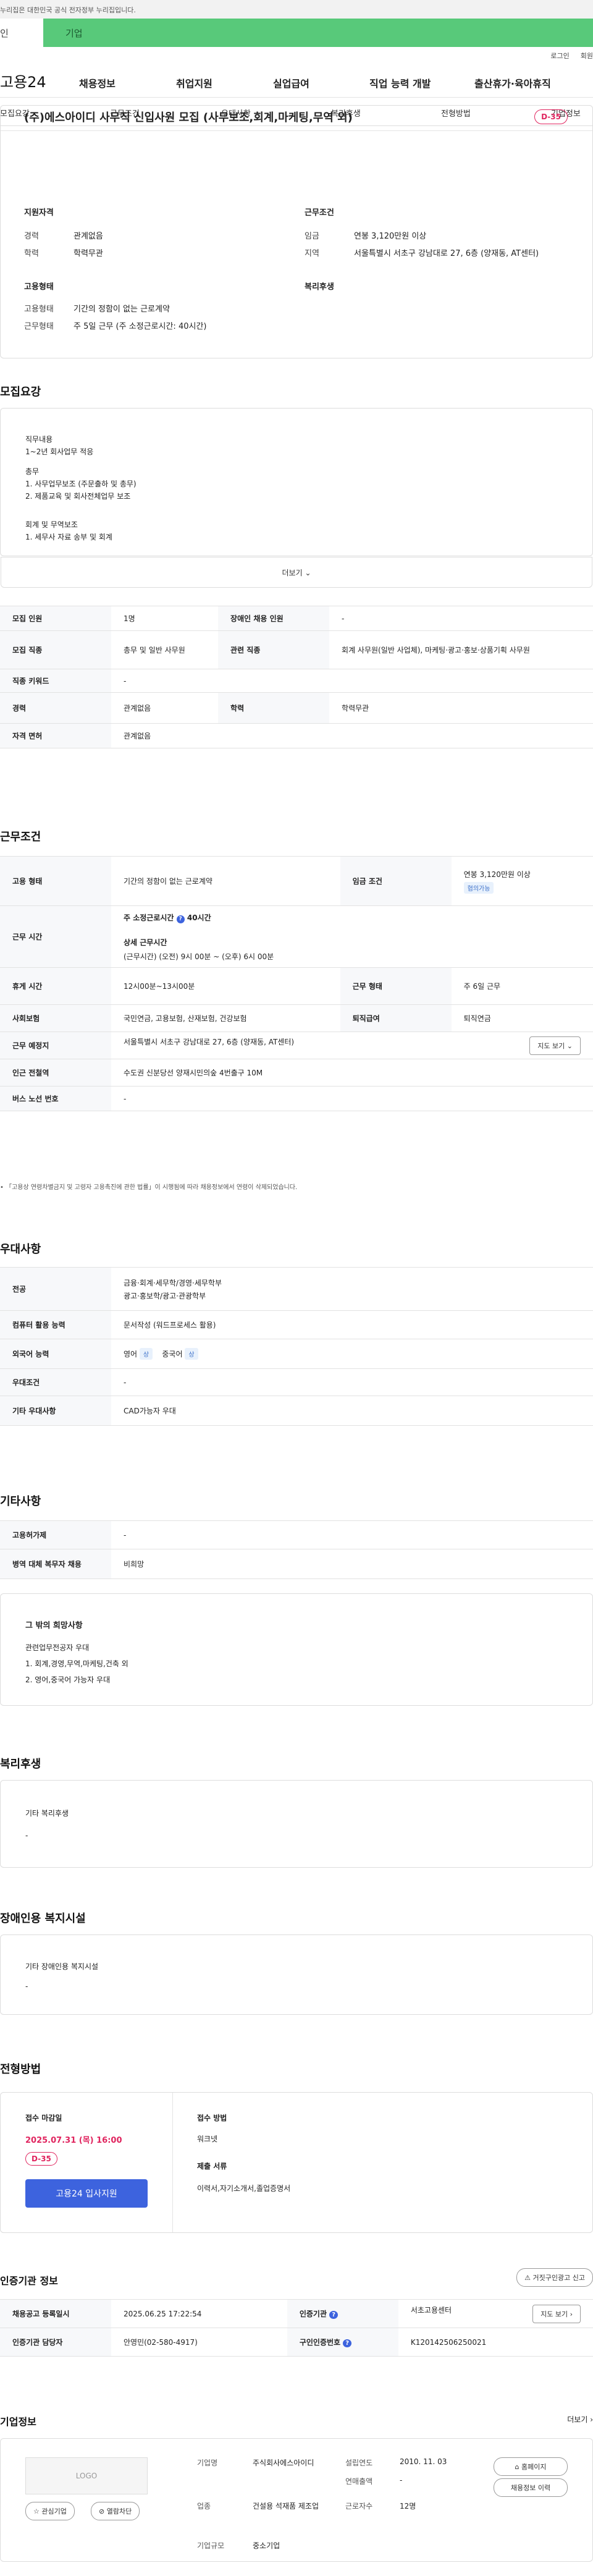 The width and height of the screenshot is (593, 2576). What do you see at coordinates (352, 1098) in the screenshot?
I see `bus-value: -` at bounding box center [352, 1098].